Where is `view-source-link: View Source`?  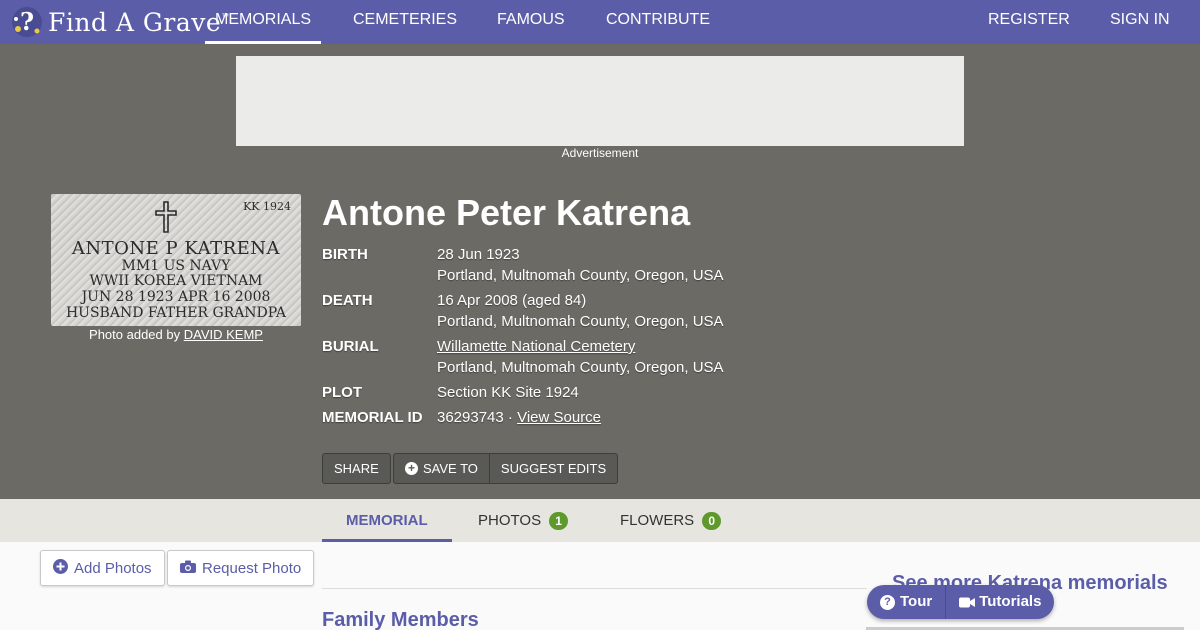
view-source-link: View Source is located at coordinates (559, 417).